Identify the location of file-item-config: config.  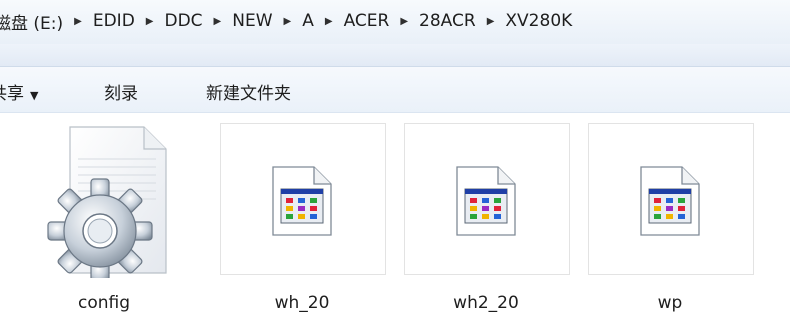
(106, 217).